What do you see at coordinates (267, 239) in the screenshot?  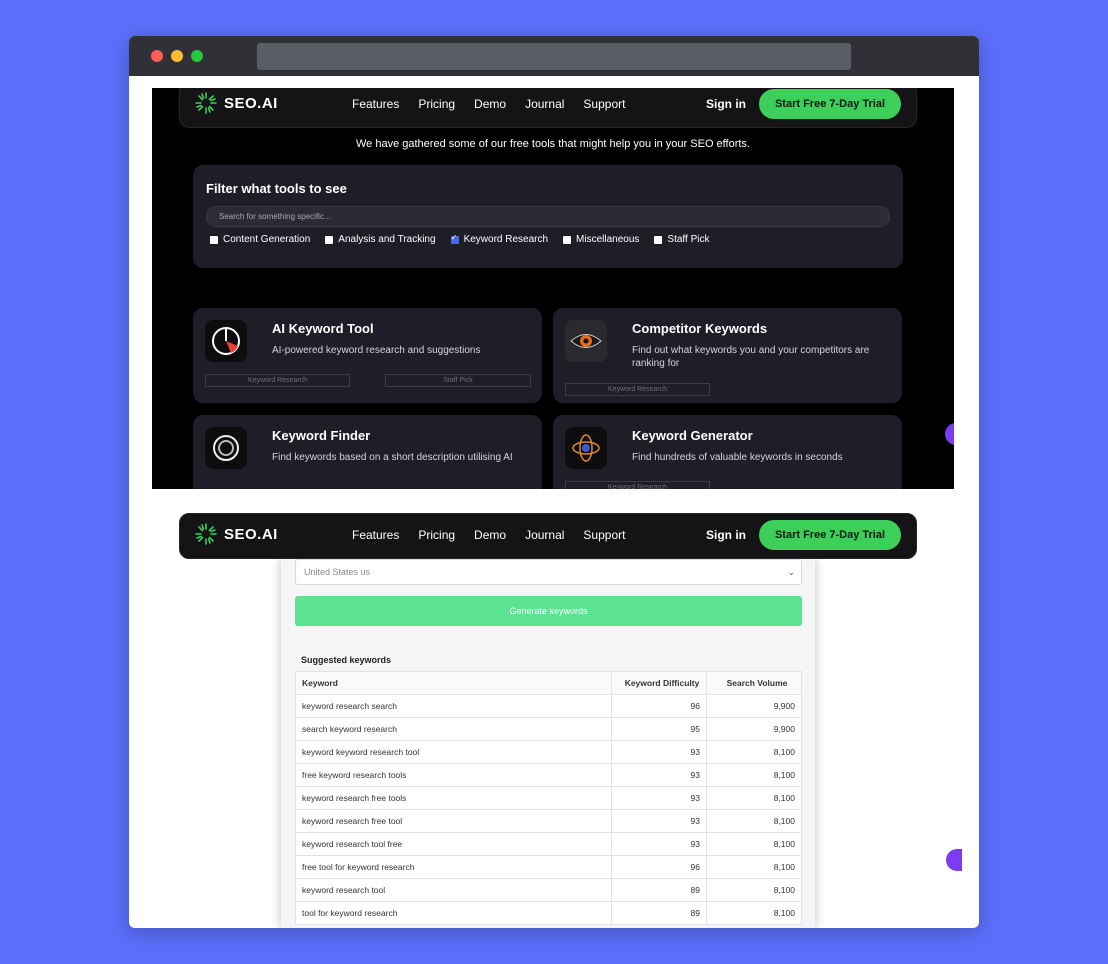 I see `filter-label: Content Generation` at bounding box center [267, 239].